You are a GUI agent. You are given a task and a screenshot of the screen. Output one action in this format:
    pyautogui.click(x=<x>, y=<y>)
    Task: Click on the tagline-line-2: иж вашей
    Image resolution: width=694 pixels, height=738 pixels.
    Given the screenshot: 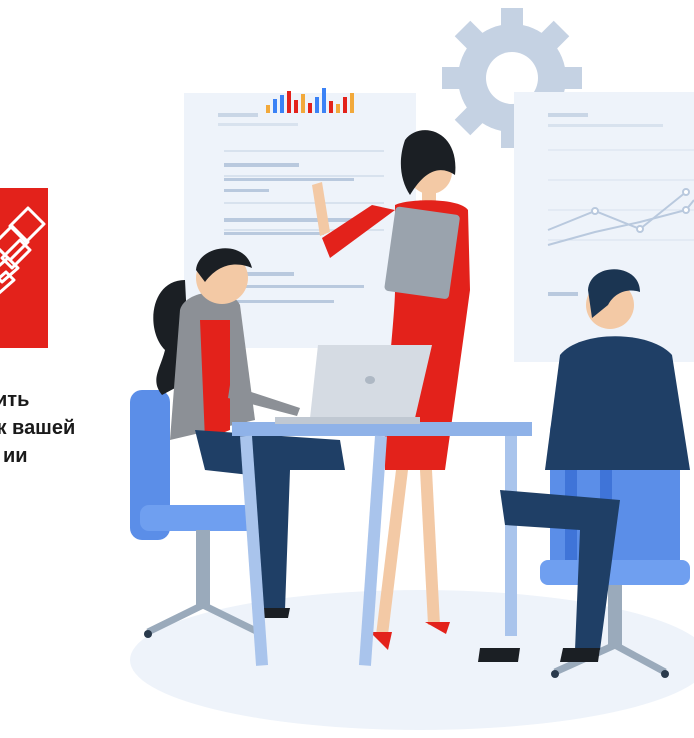 What is the action you would take?
    pyautogui.click(x=38, y=428)
    